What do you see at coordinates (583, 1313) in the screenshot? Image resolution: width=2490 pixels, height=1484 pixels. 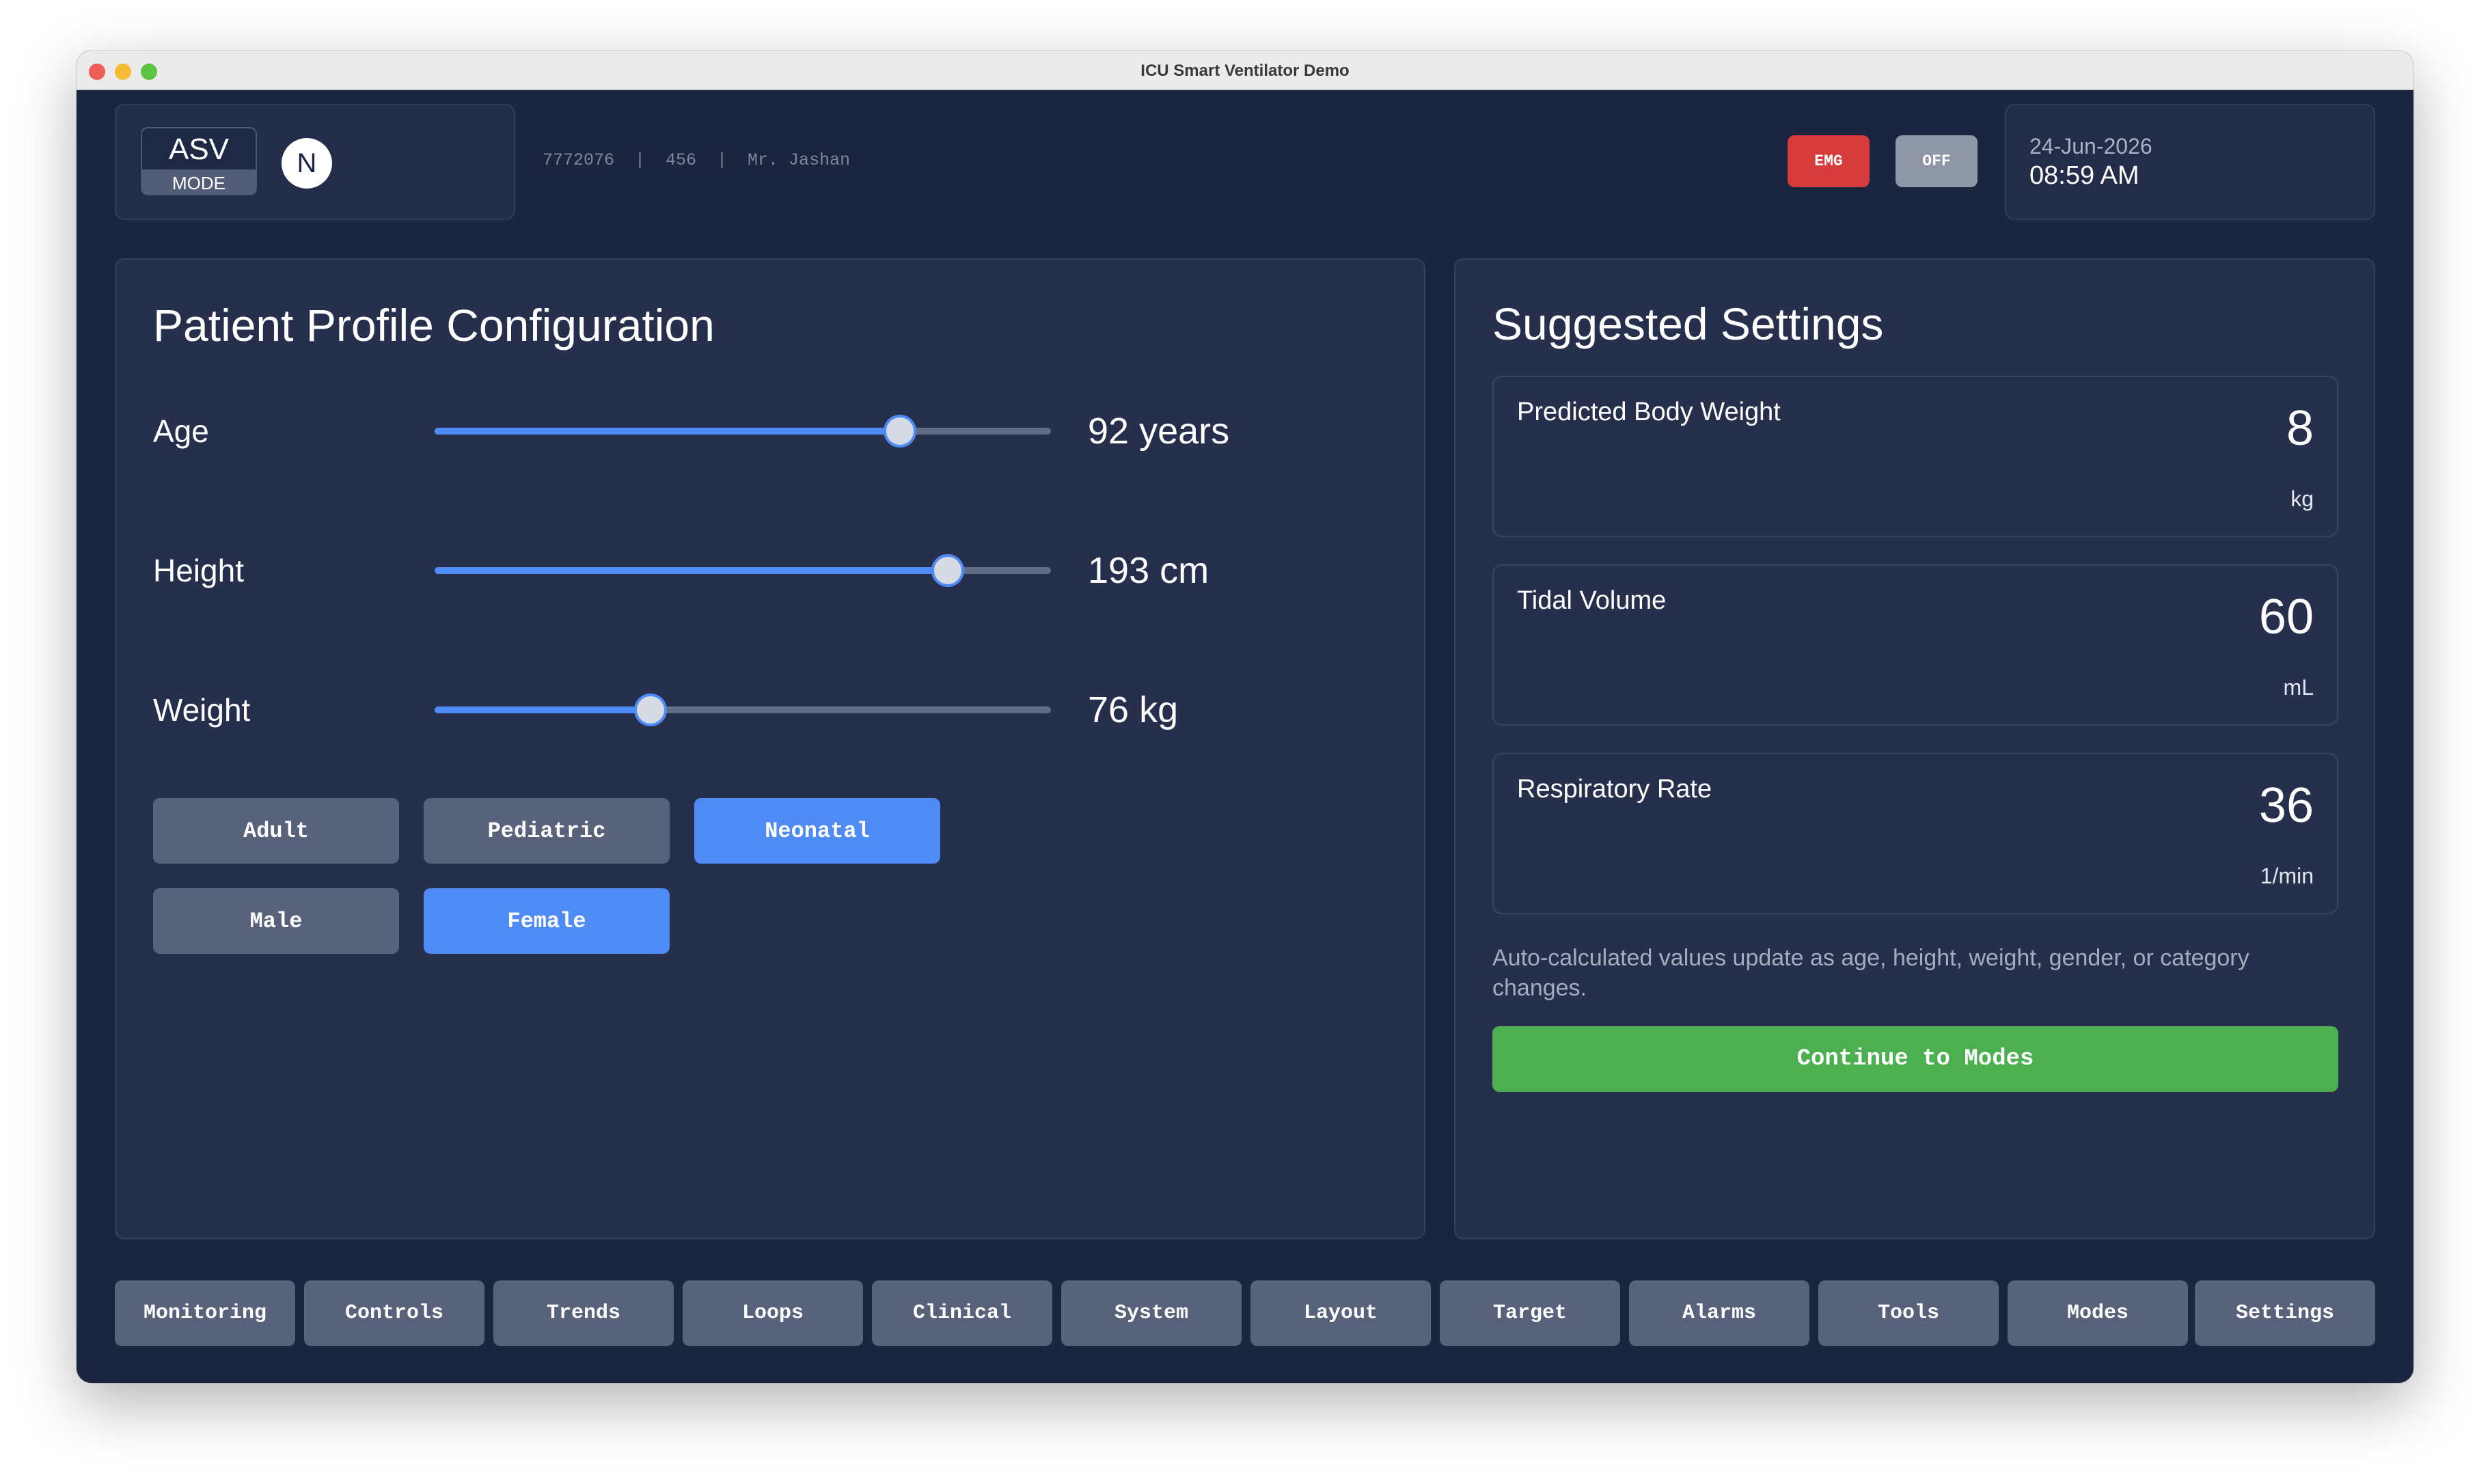 I see `nav-trends-button: Trends` at bounding box center [583, 1313].